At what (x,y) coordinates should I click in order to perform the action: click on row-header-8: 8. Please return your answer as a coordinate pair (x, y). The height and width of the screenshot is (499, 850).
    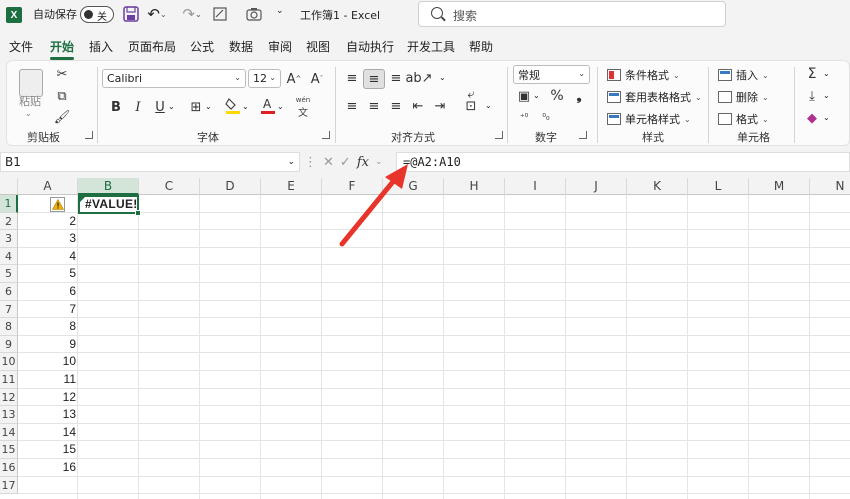
    Looking at the image, I should click on (9, 327).